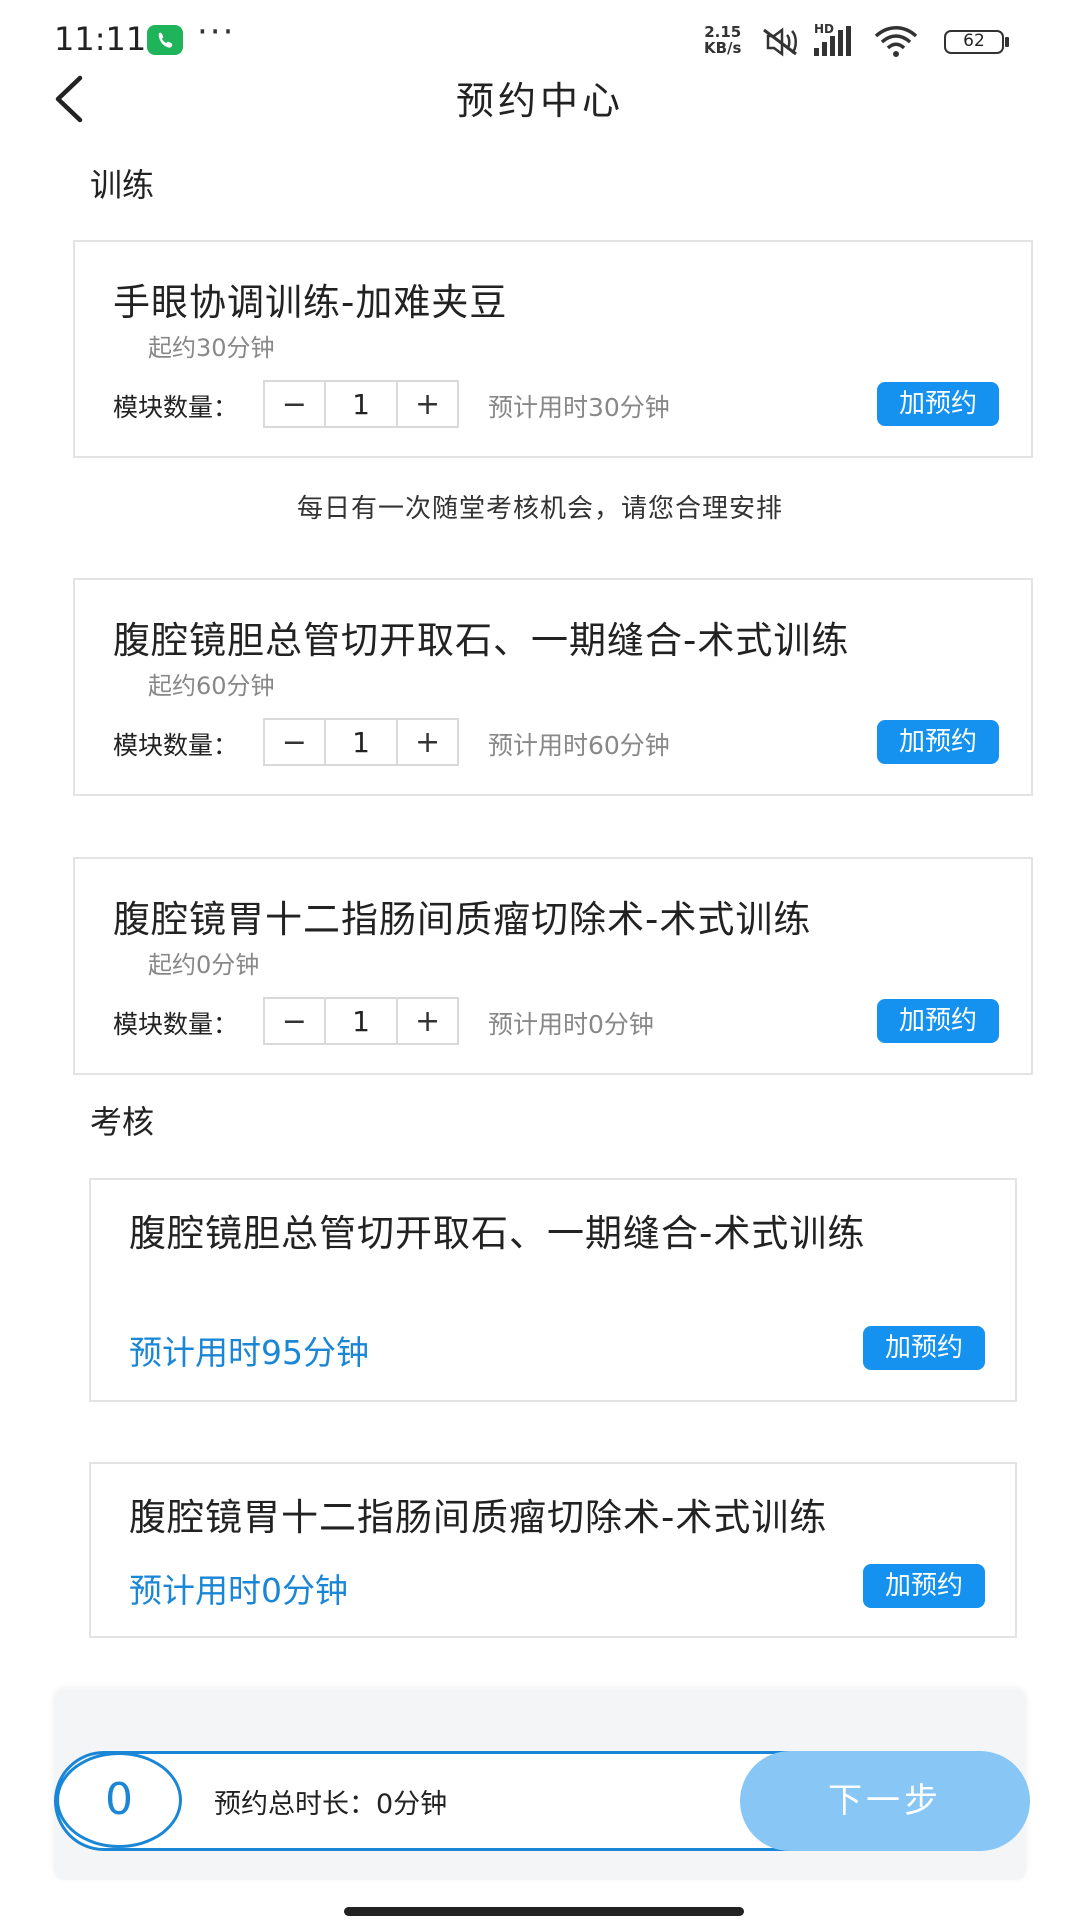  What do you see at coordinates (539, 101) in the screenshot?
I see `page-title: 预约中心` at bounding box center [539, 101].